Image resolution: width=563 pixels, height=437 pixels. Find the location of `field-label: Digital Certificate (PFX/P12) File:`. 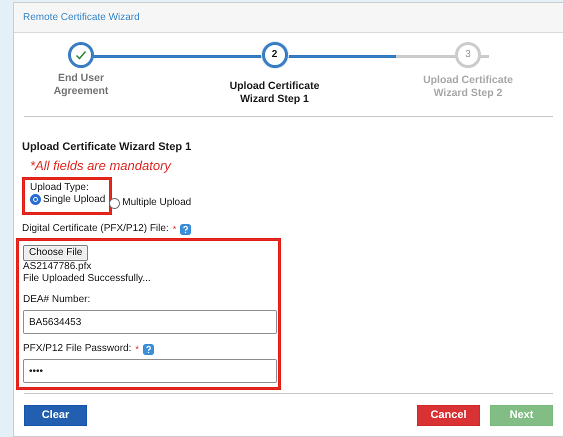

field-label: Digital Certificate (PFX/P12) File: is located at coordinates (95, 229).